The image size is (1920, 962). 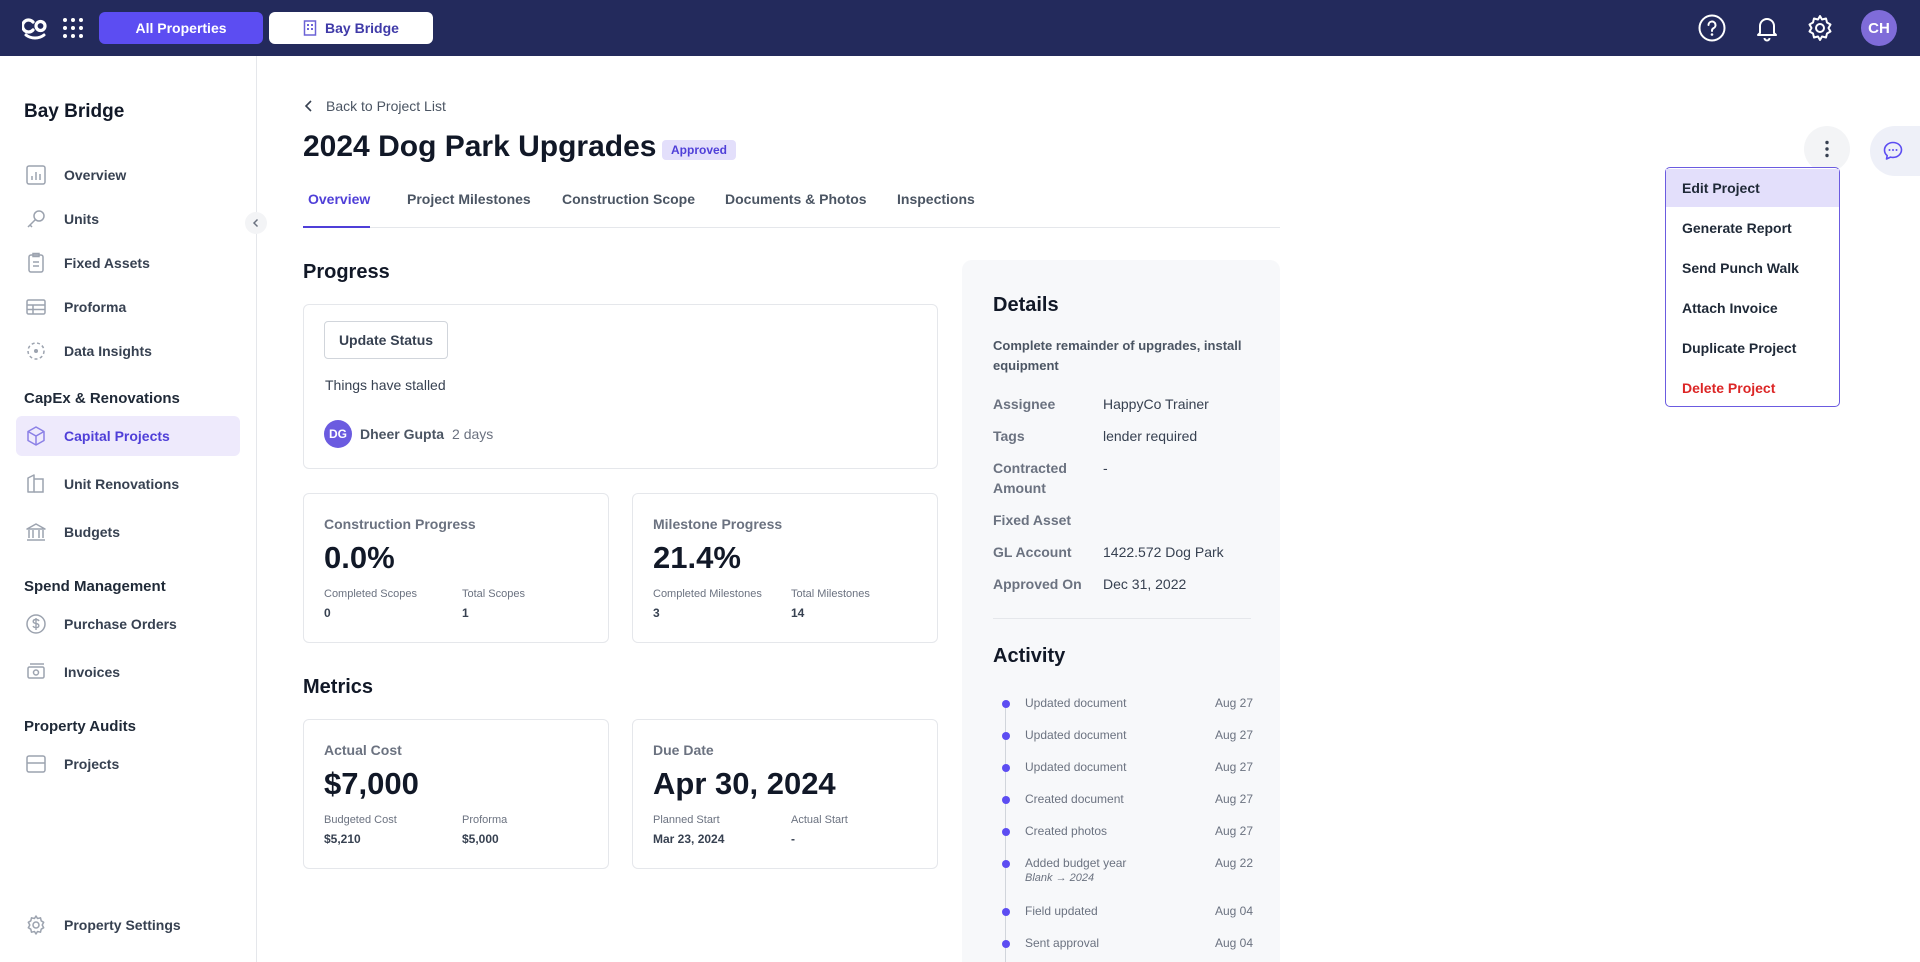 What do you see at coordinates (793, 839) in the screenshot?
I see `sub-value: -` at bounding box center [793, 839].